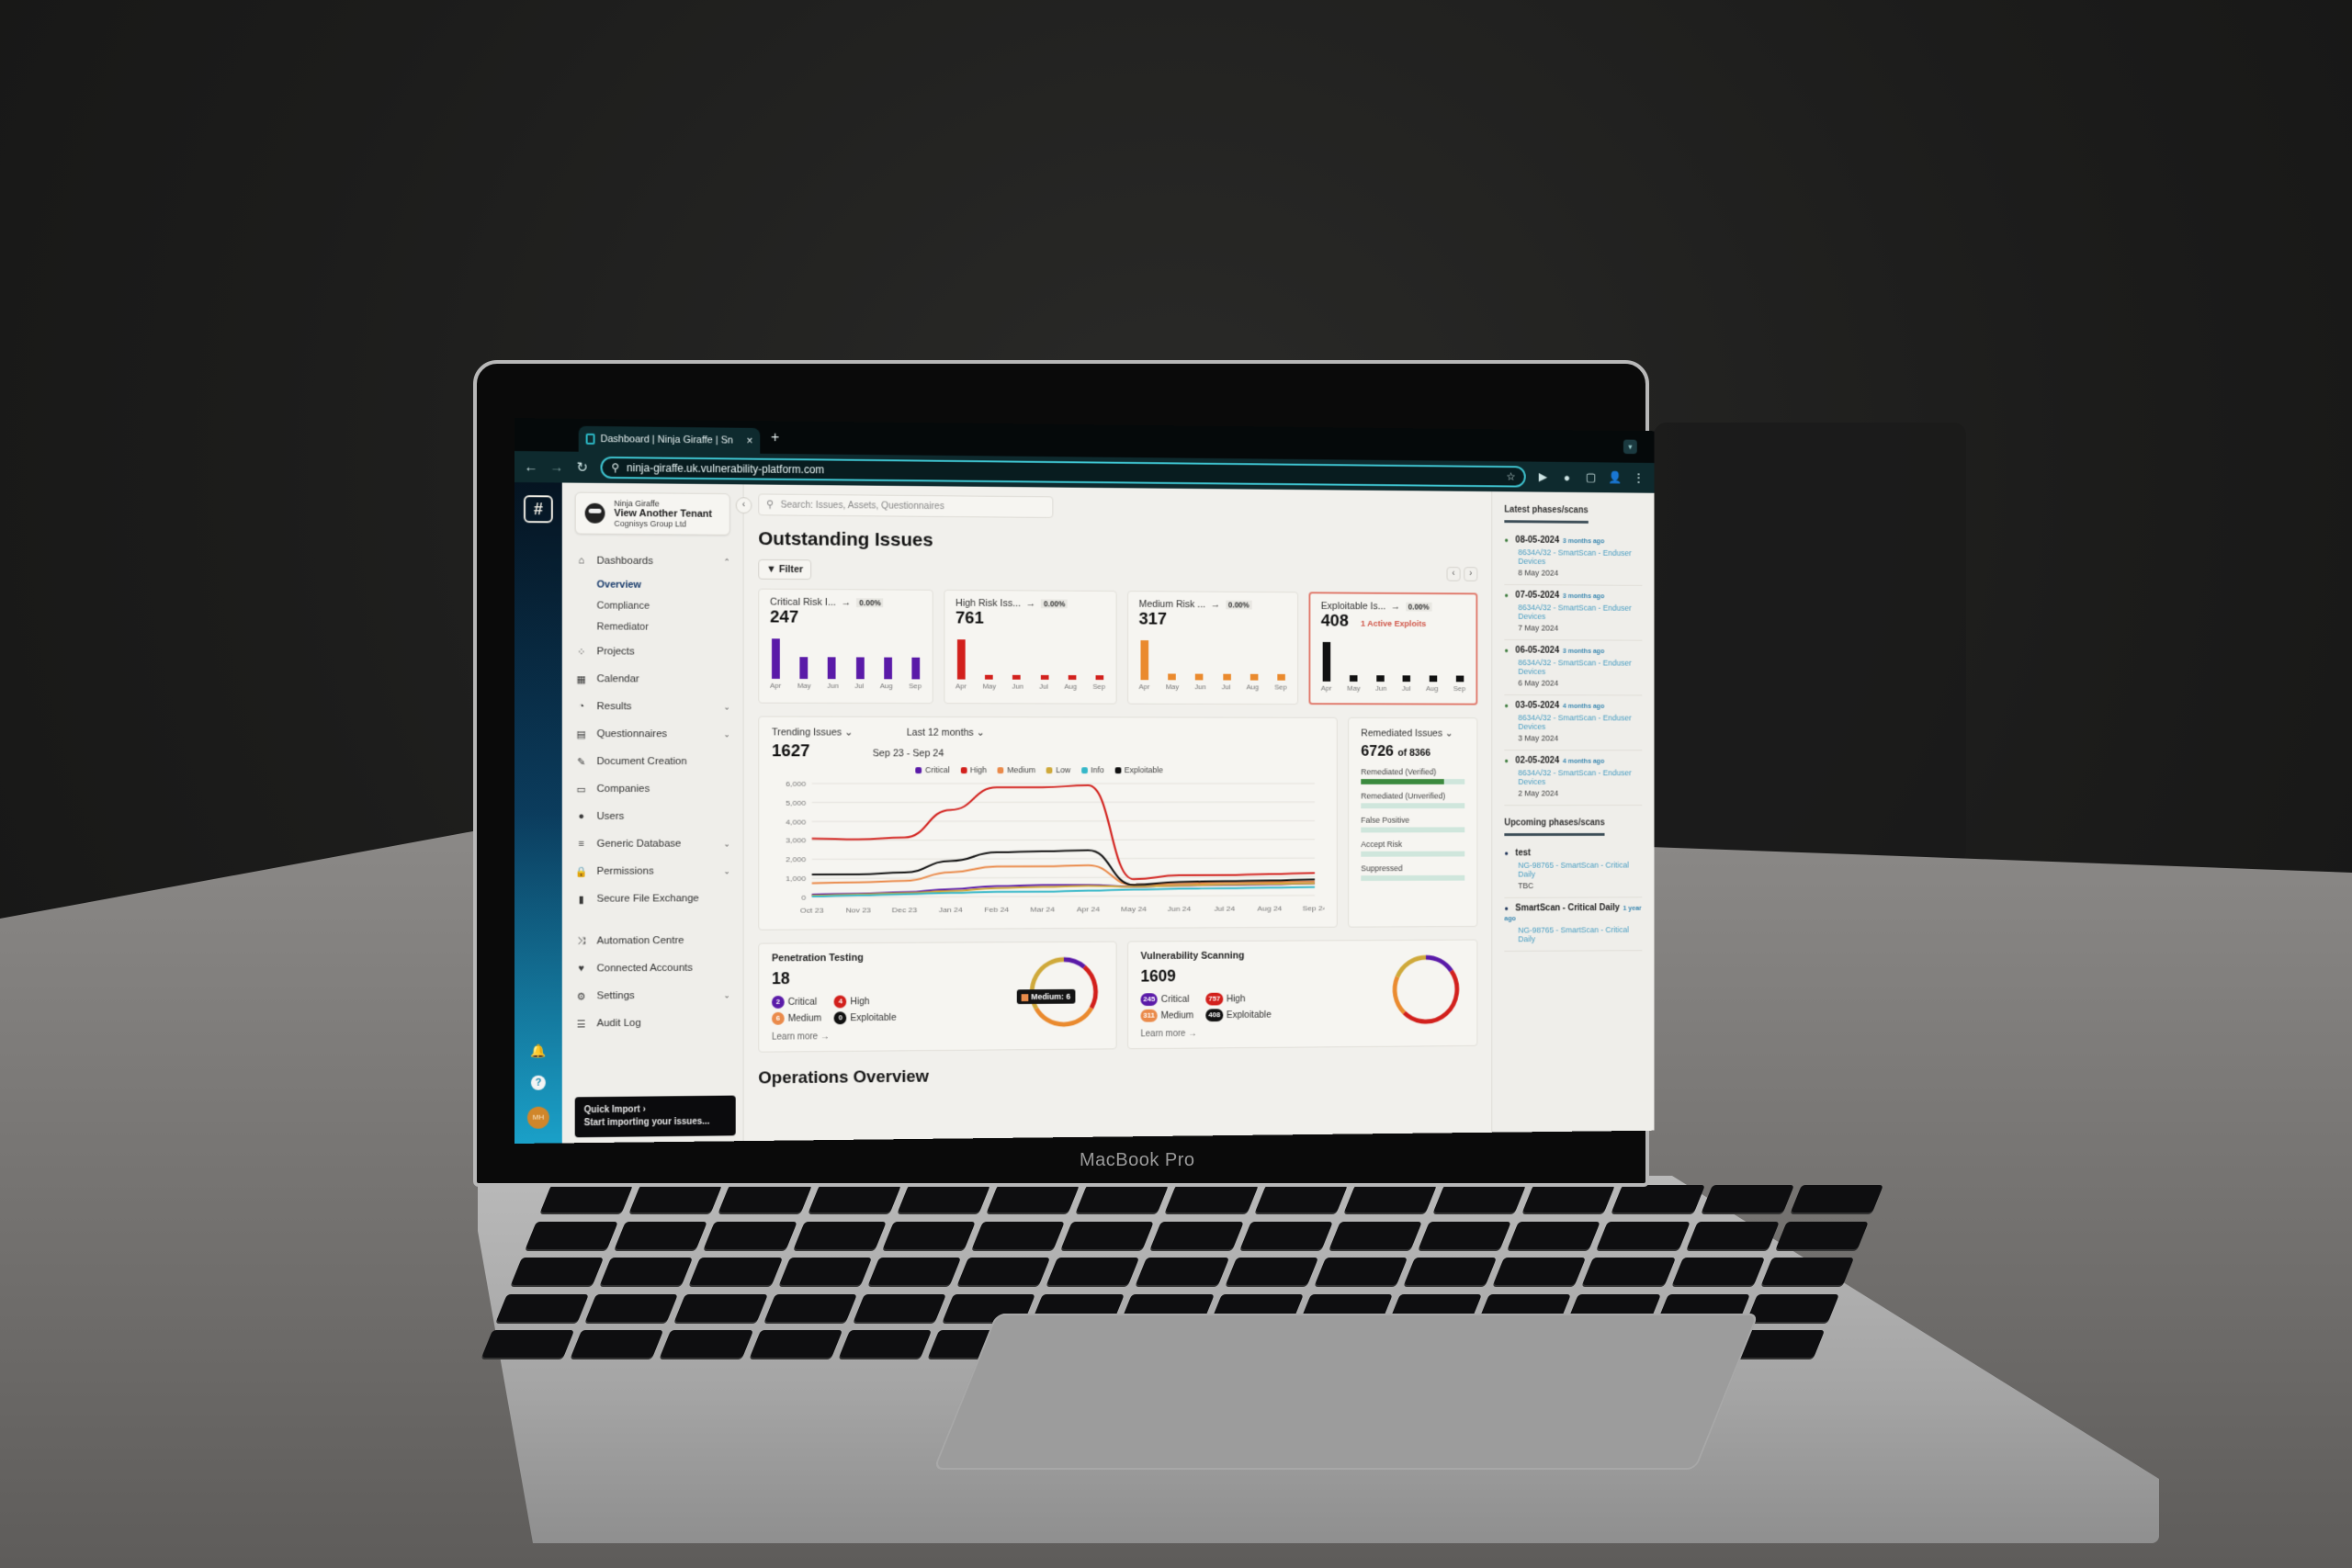 This screenshot has height=1568, width=2352. What do you see at coordinates (1411, 967) in the screenshot?
I see `donut-segment-low` at bounding box center [1411, 967].